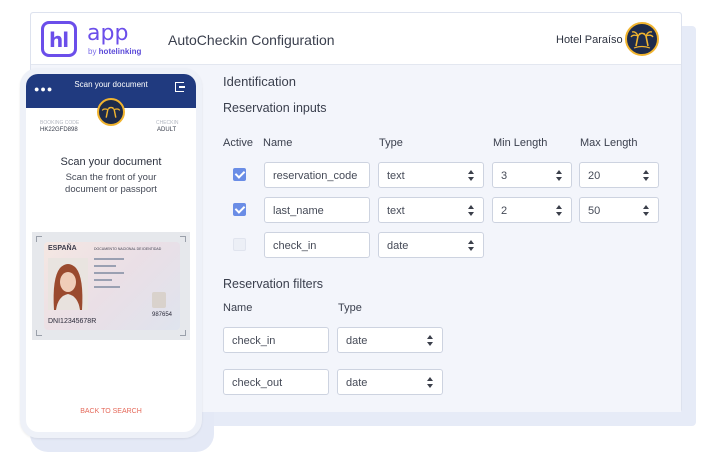 The width and height of the screenshot is (701, 452). What do you see at coordinates (120, 51) in the screenshot?
I see `brand-company: hotelinking` at bounding box center [120, 51].